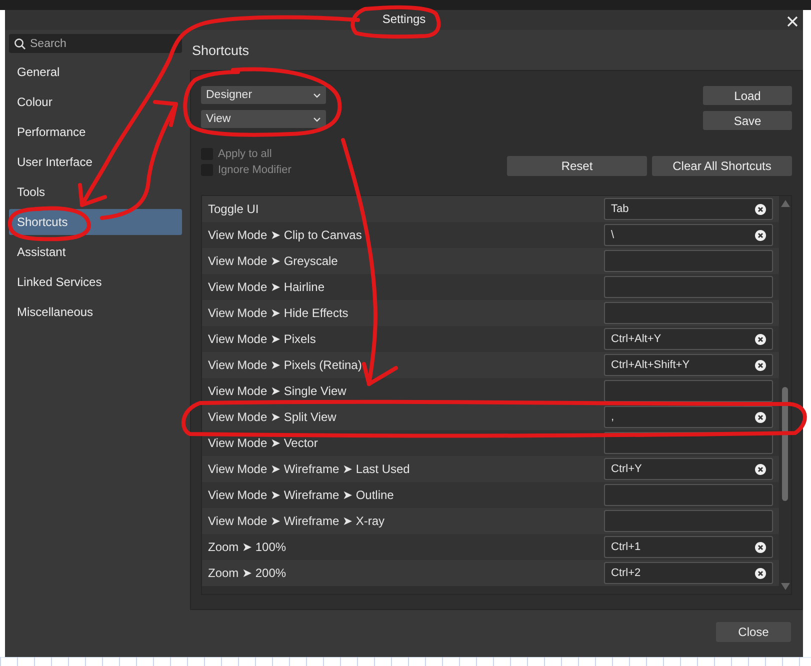 This screenshot has width=811, height=666. I want to click on dropdown: Designer, so click(263, 95).